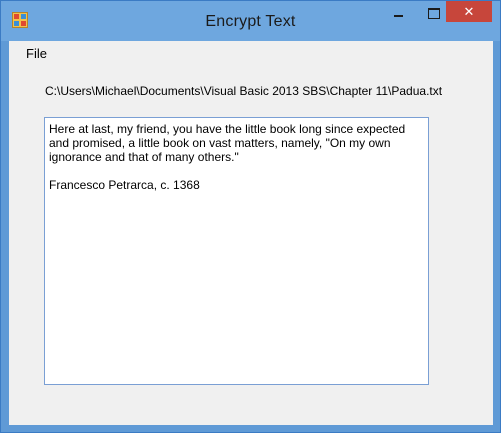 Image resolution: width=501 pixels, height=433 pixels. I want to click on minimize-button, so click(398, 14).